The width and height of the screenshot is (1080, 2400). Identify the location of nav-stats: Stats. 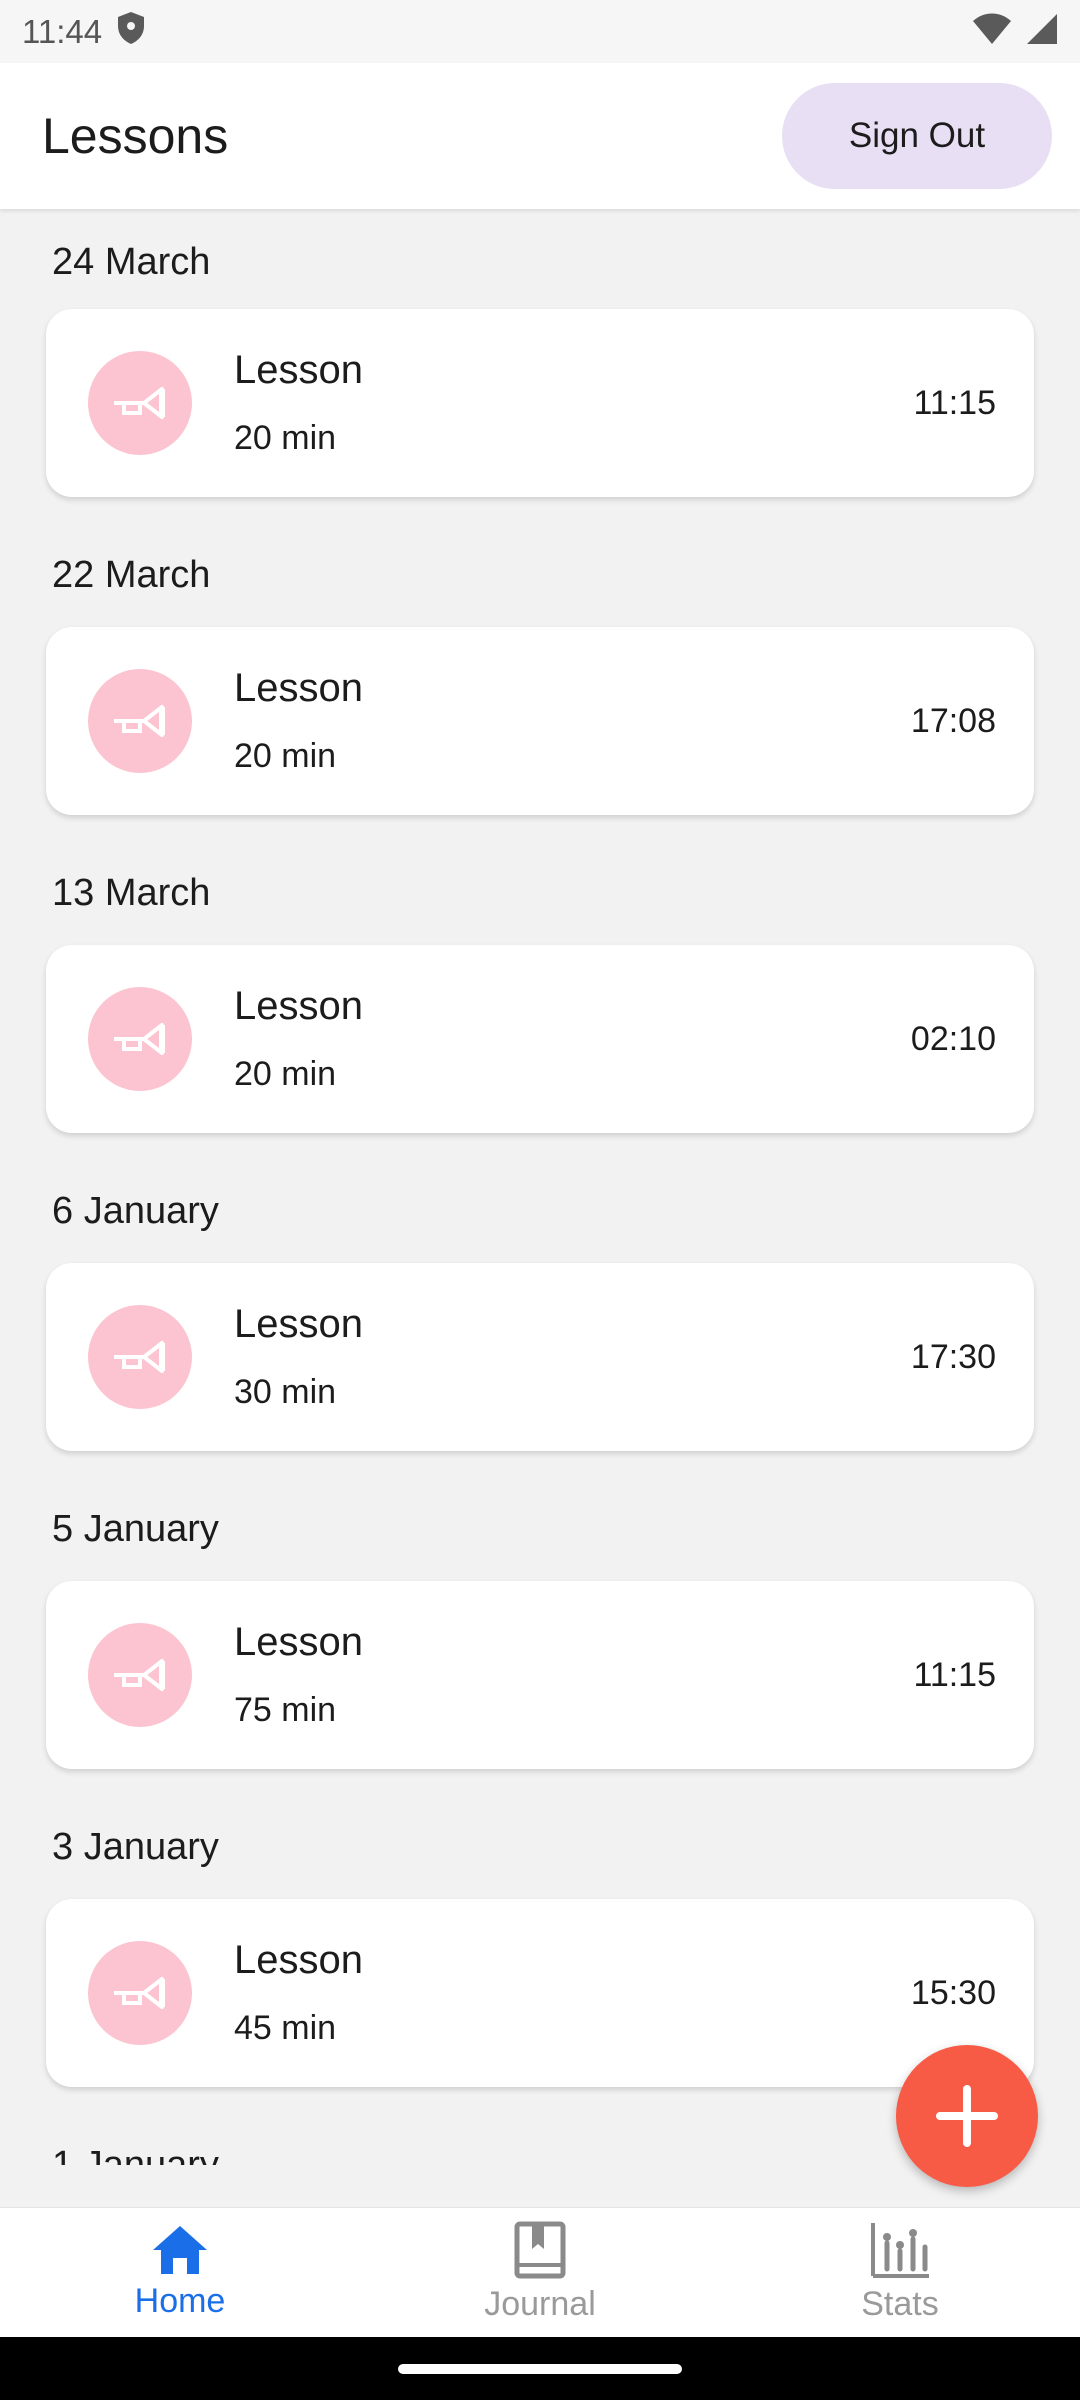
(900, 2272).